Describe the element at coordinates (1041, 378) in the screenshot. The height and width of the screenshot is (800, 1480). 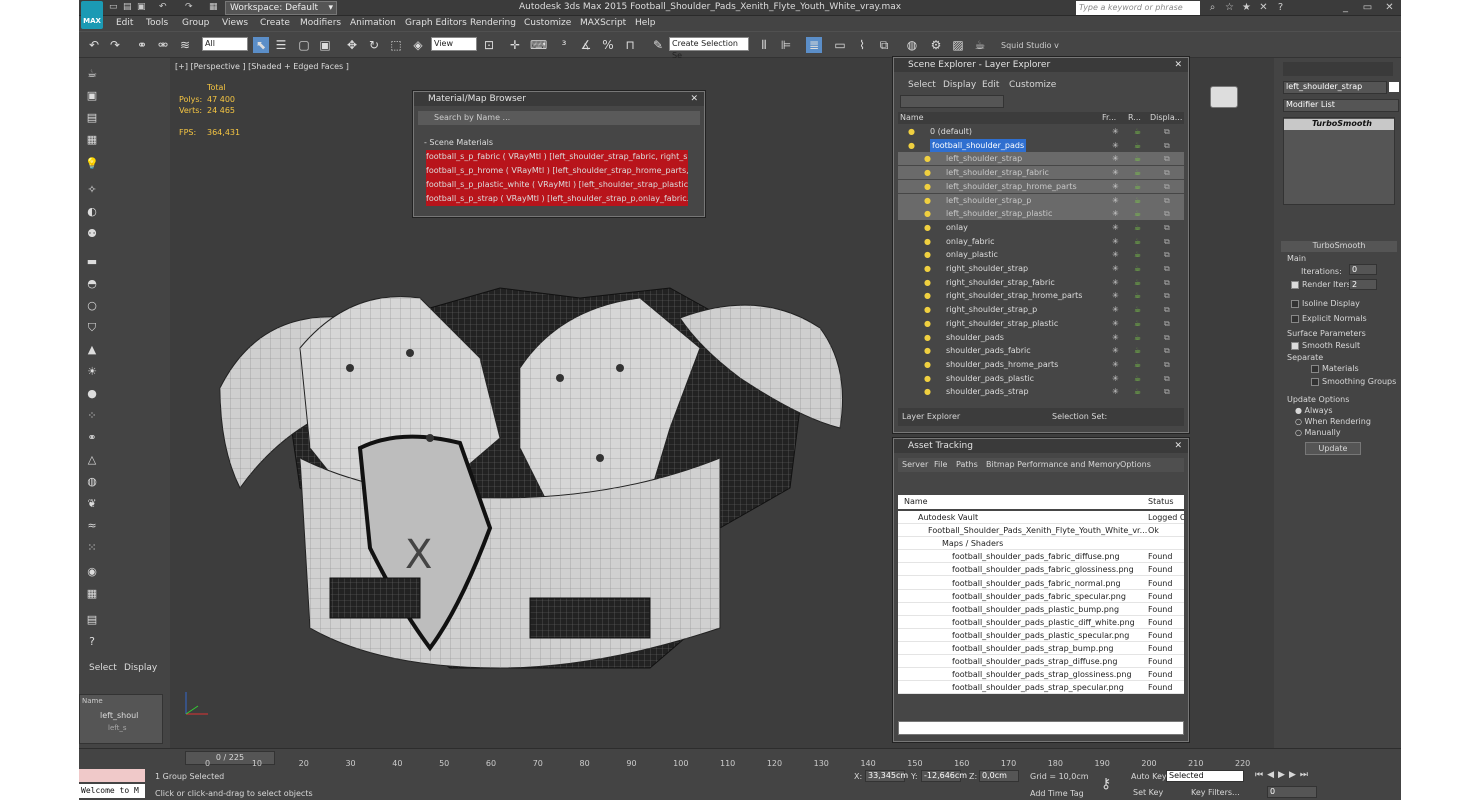
I see `object-row: ● shoulder_pads_plastic ✳ ☕ ⧉` at that location.